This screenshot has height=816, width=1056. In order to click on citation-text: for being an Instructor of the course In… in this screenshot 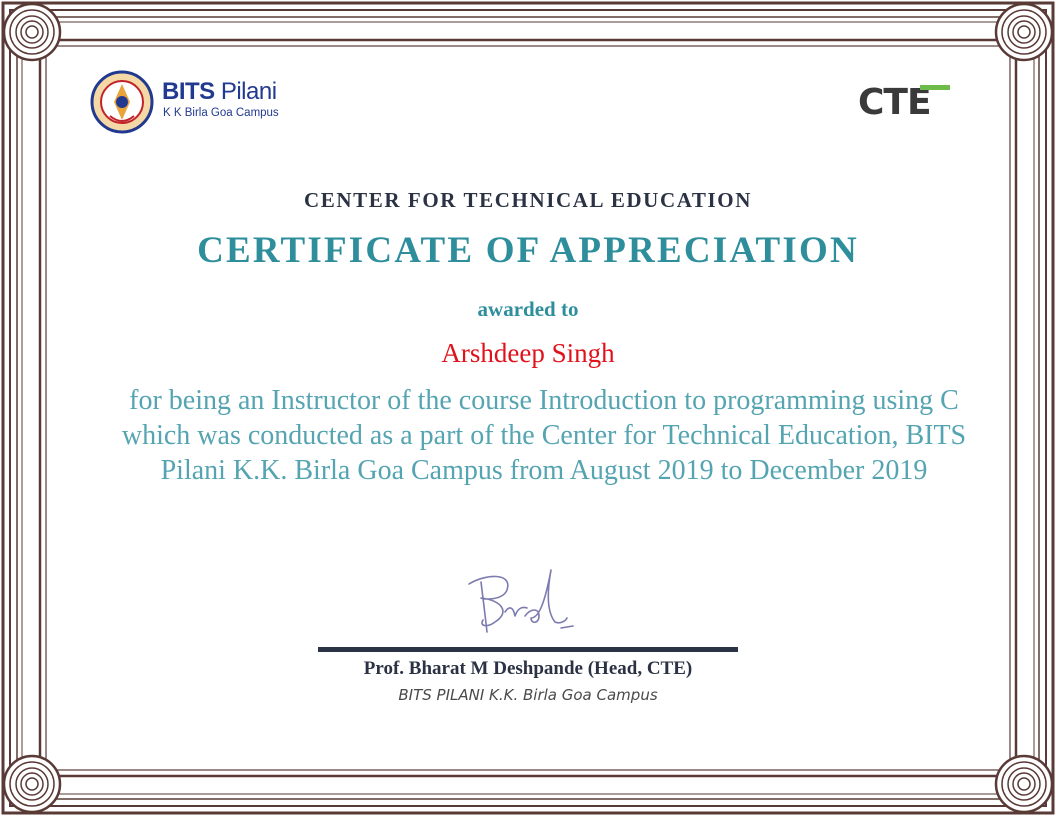, I will do `click(544, 435)`.